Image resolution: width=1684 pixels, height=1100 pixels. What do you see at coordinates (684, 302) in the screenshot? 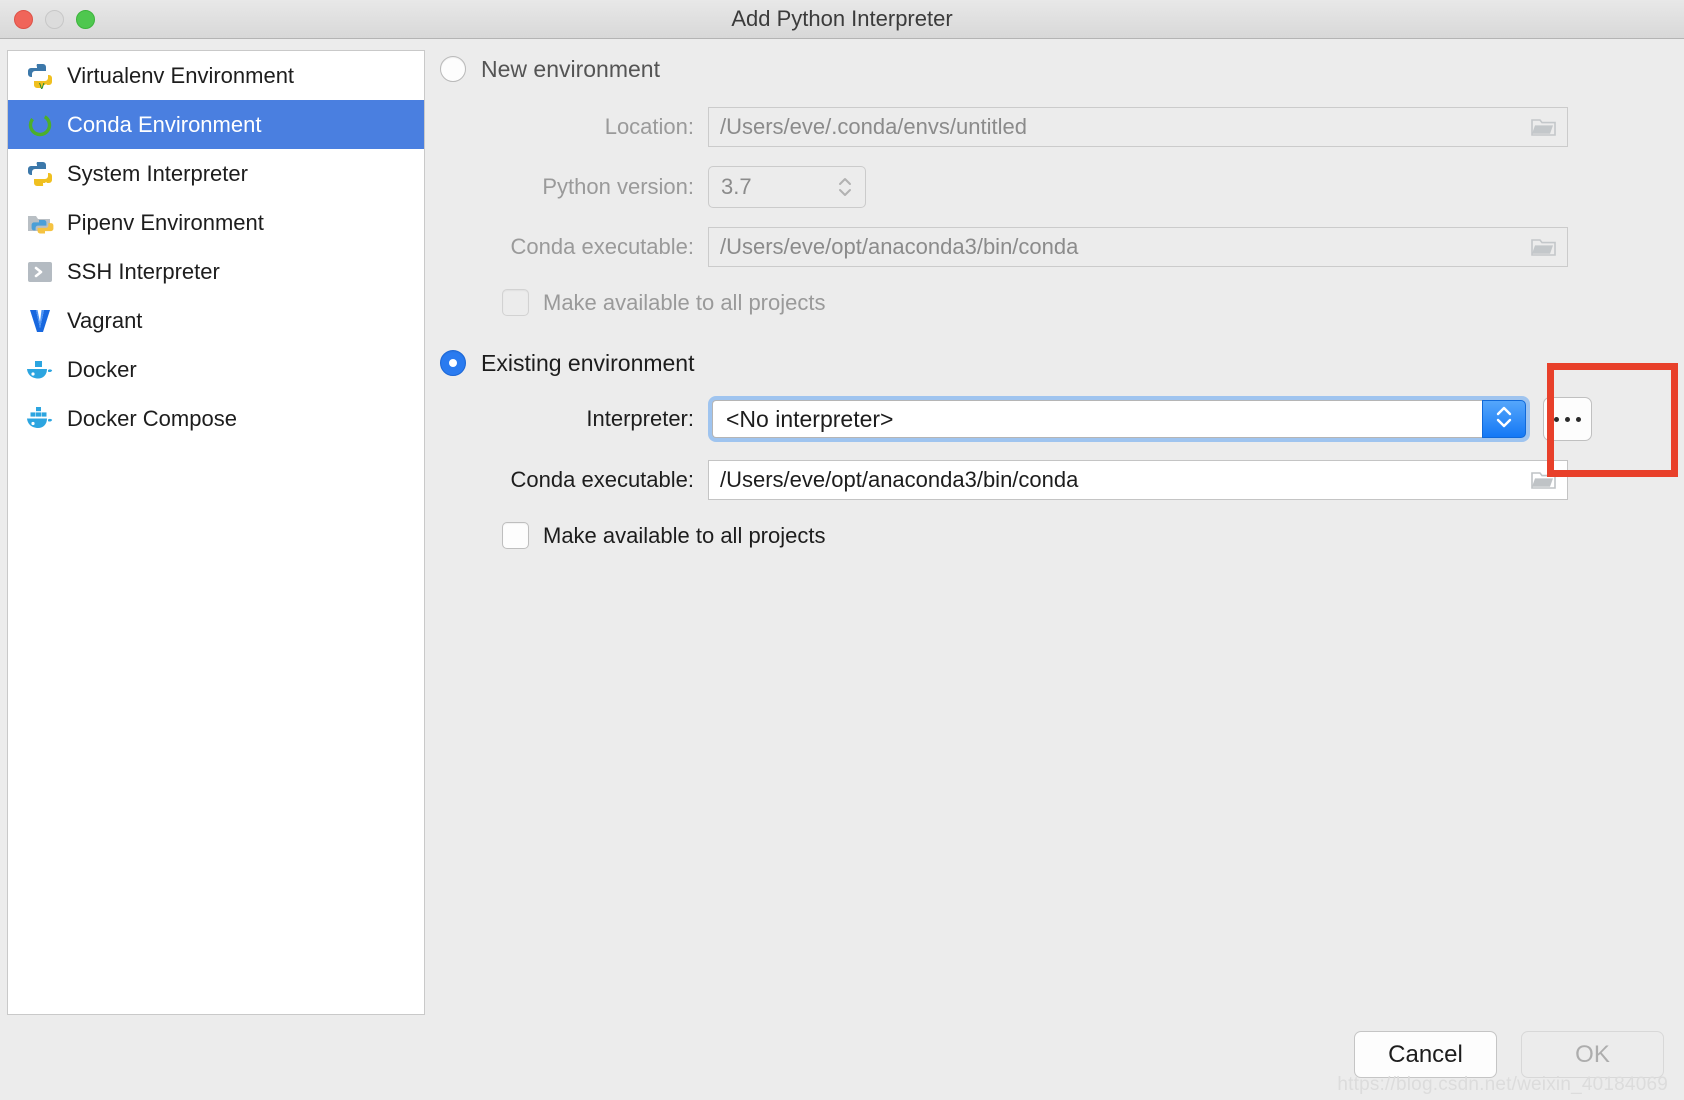
I see `new-make-available-label: Make available to all projects` at bounding box center [684, 302].